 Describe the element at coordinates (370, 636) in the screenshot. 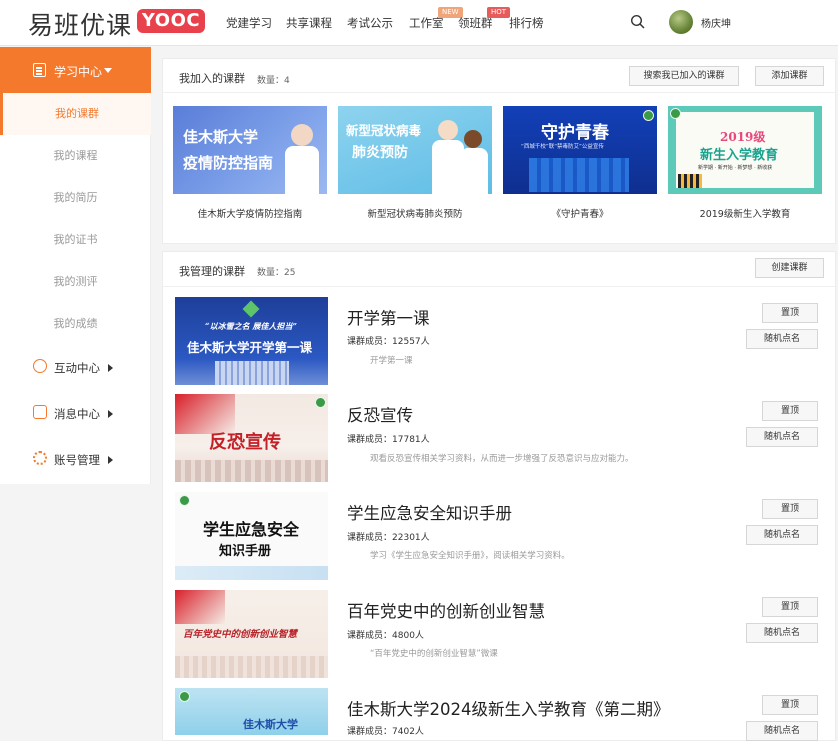

I see `members-label: 课群成员：` at that location.